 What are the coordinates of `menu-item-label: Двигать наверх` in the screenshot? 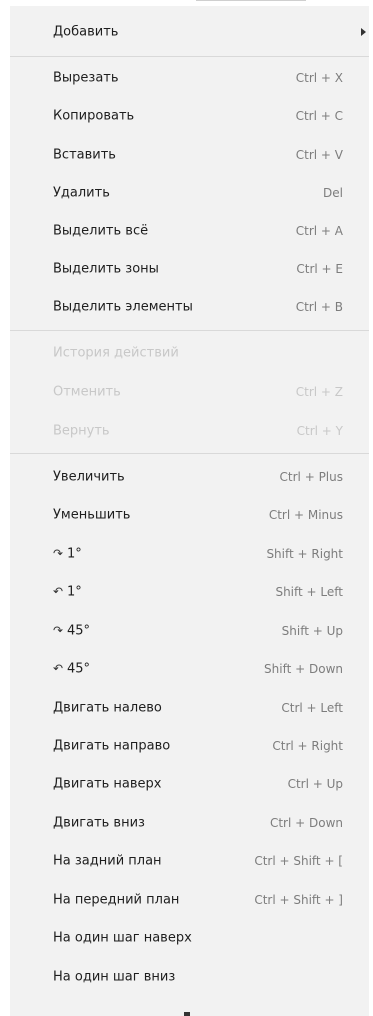 It's located at (107, 784).